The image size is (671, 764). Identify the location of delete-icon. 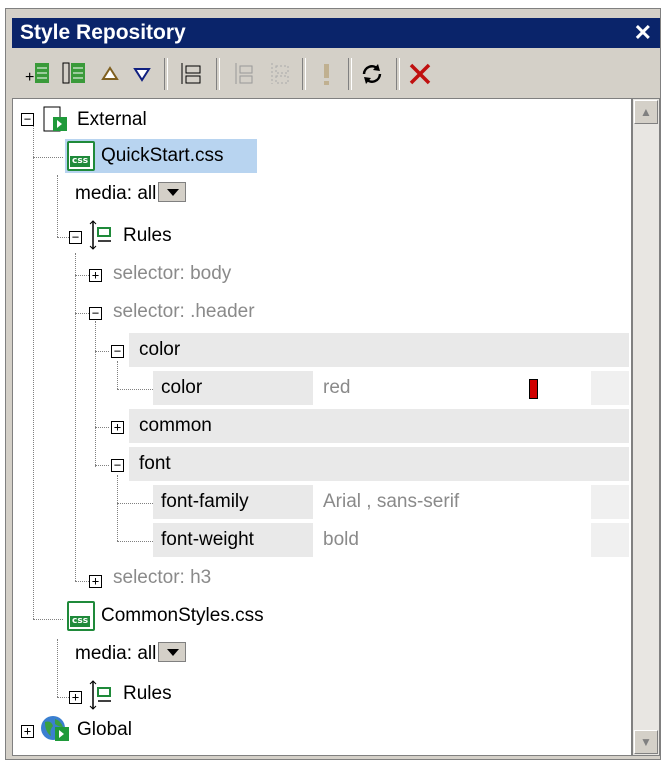
(420, 74).